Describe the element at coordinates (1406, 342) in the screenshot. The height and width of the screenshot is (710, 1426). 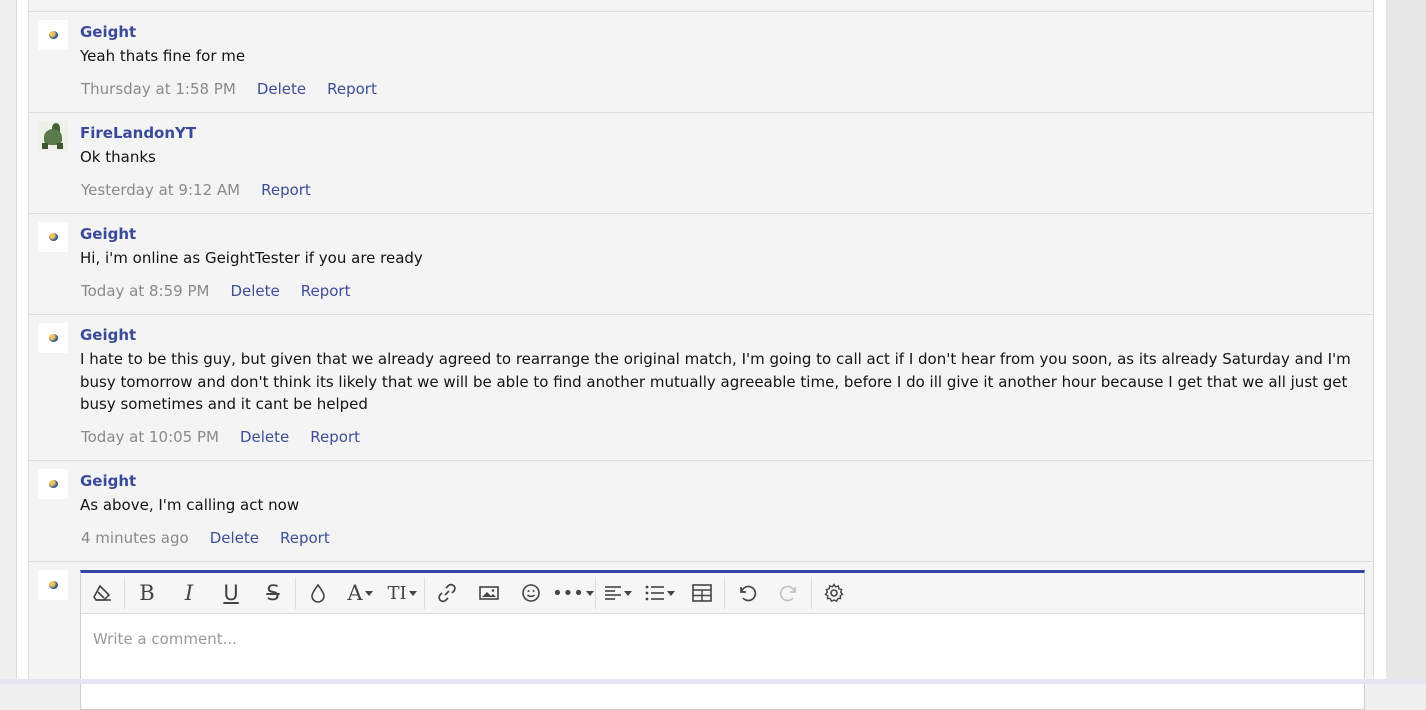
I see `scroll-gutter` at that location.